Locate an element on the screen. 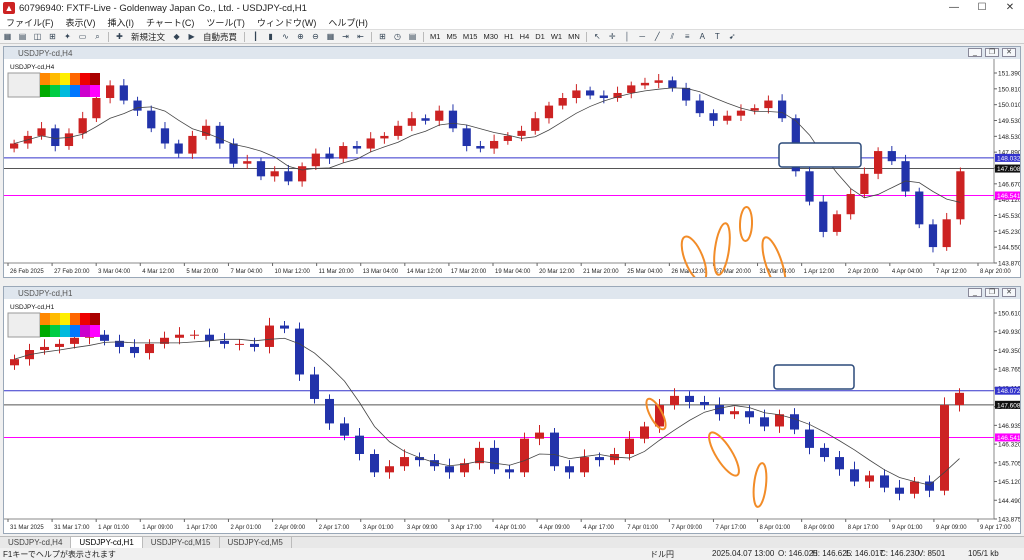 This screenshot has height=560, width=1024. data-window-icon: ⊞ is located at coordinates (52, 37).